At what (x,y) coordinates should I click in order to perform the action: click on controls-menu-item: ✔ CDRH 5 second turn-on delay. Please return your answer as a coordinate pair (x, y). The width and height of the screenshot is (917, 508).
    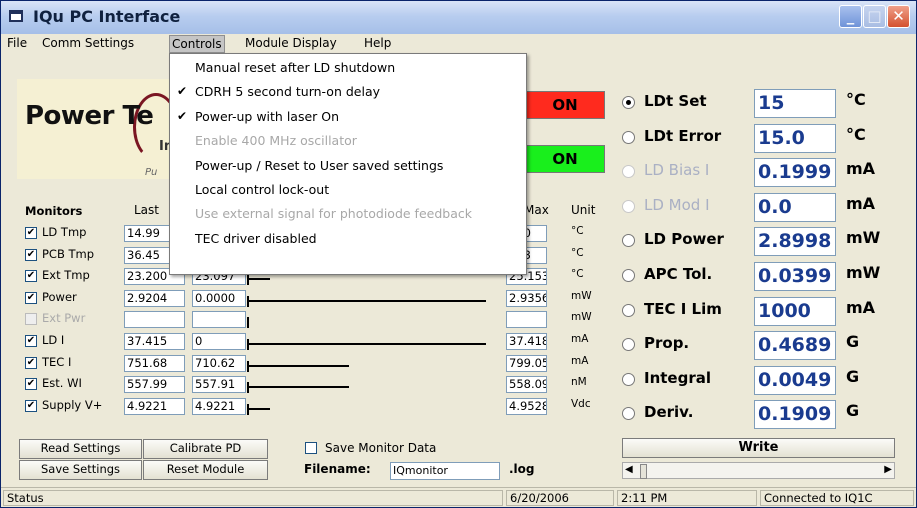
    Looking at the image, I should click on (278, 92).